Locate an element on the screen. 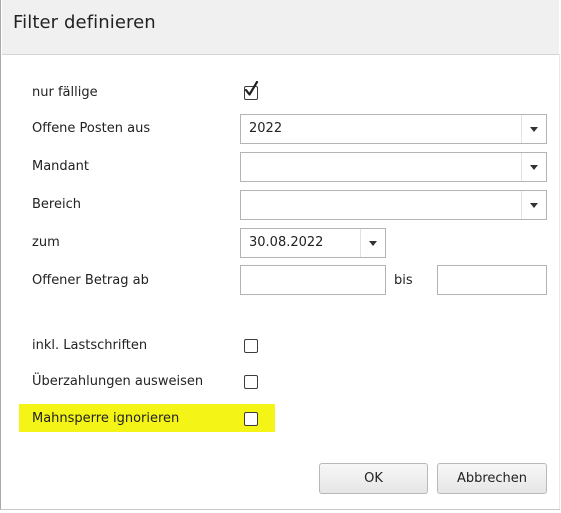  zum-date-value: 30.08.2022 is located at coordinates (286, 242).